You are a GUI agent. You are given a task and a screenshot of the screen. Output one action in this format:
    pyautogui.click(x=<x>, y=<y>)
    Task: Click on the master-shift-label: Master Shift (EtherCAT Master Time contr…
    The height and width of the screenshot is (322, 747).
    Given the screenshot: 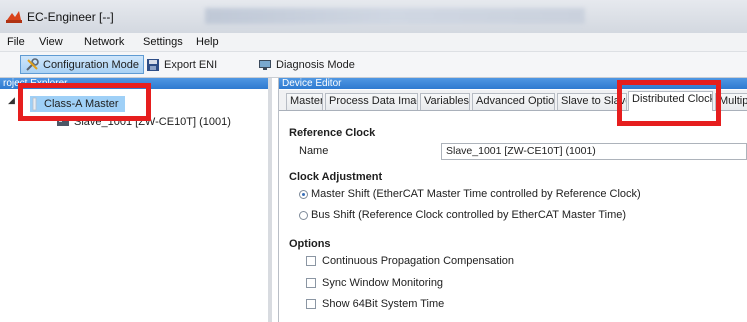 What is the action you would take?
    pyautogui.click(x=476, y=194)
    